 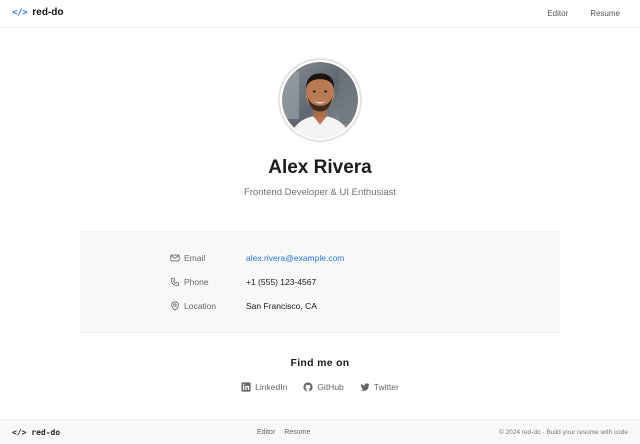 I want to click on footer-editor-link: Editor, so click(x=266, y=432).